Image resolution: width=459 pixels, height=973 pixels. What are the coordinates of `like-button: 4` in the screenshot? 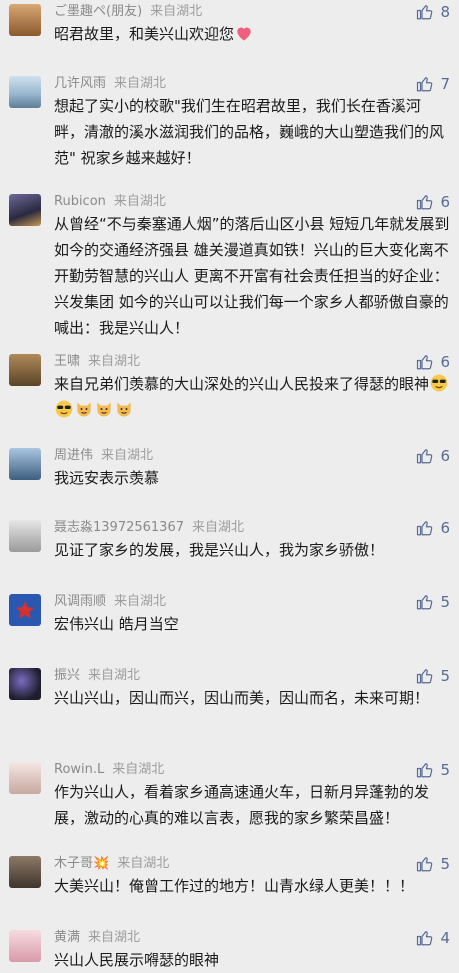 It's located at (433, 938).